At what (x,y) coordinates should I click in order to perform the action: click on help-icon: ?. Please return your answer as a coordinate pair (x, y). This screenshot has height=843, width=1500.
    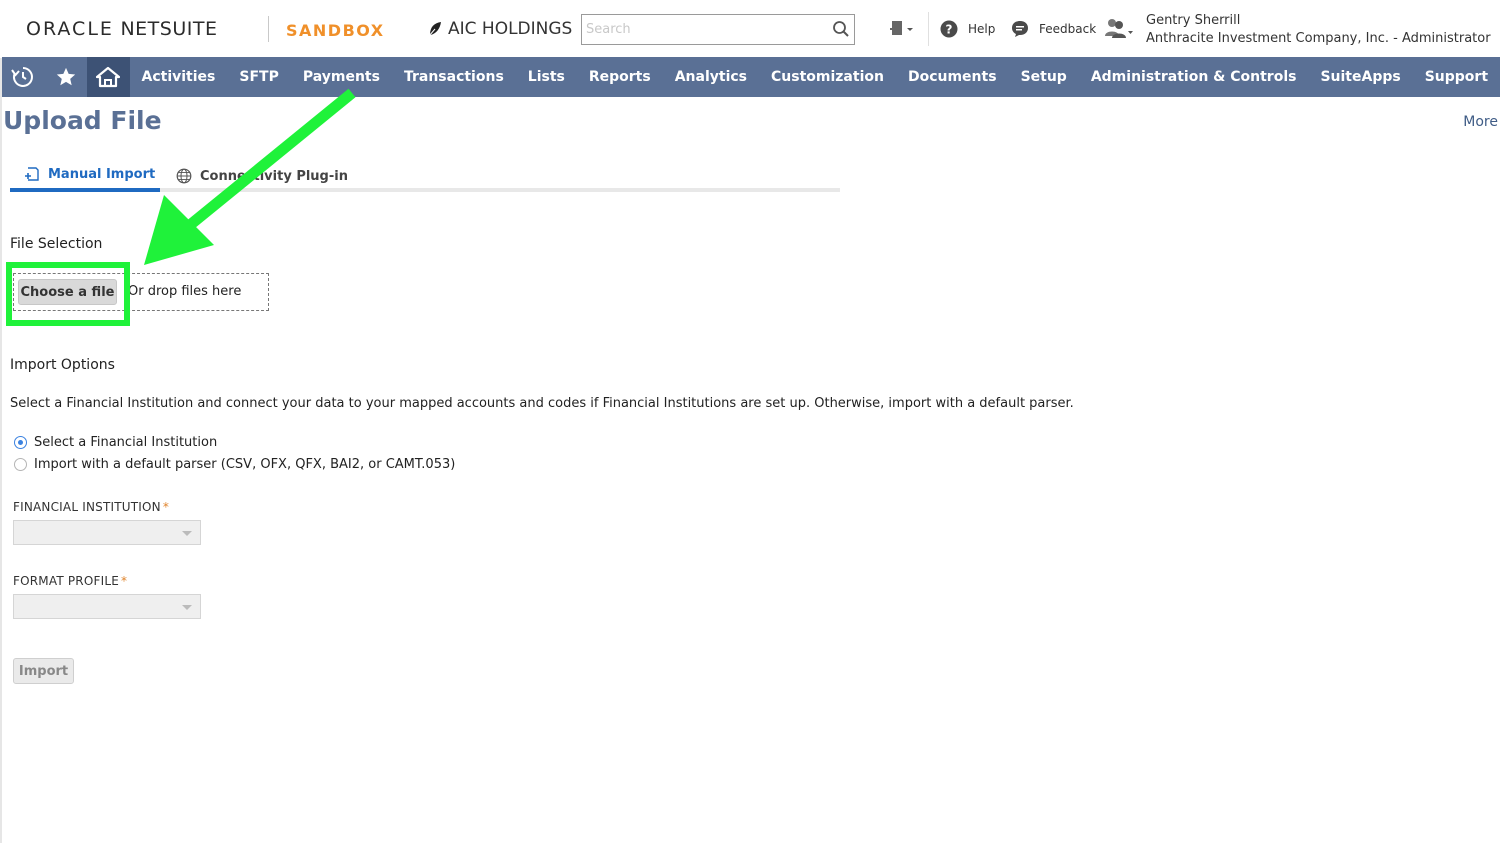
    Looking at the image, I should click on (949, 29).